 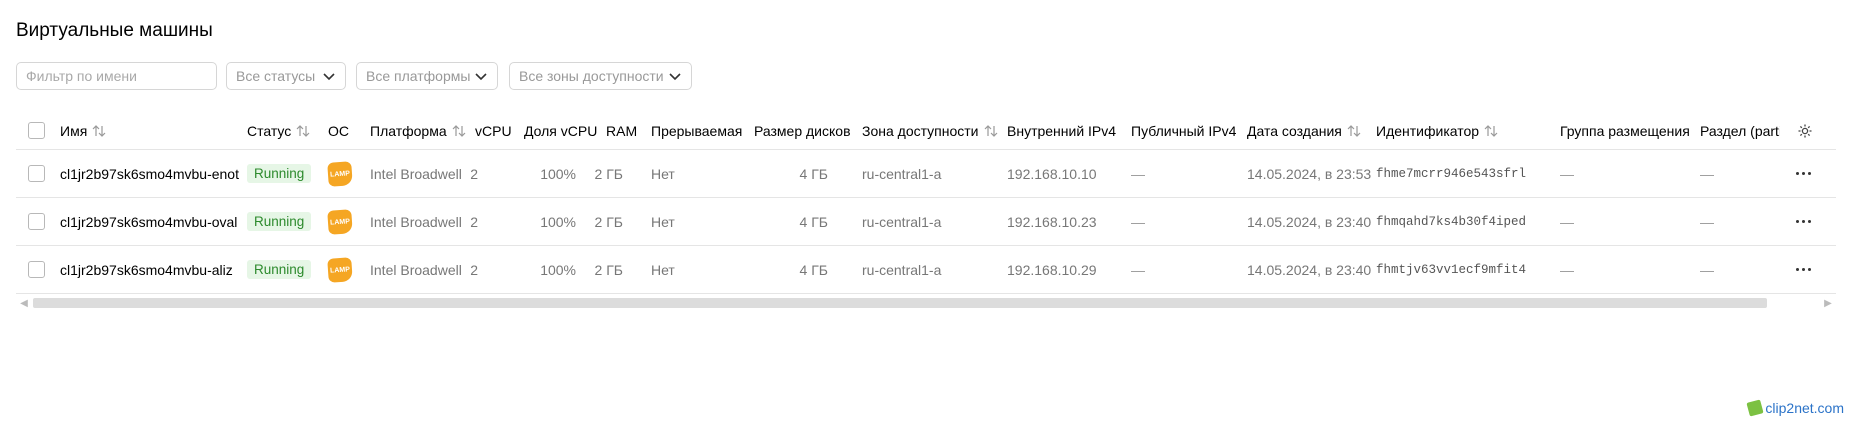 I want to click on gear-icon, so click(x=1805, y=131).